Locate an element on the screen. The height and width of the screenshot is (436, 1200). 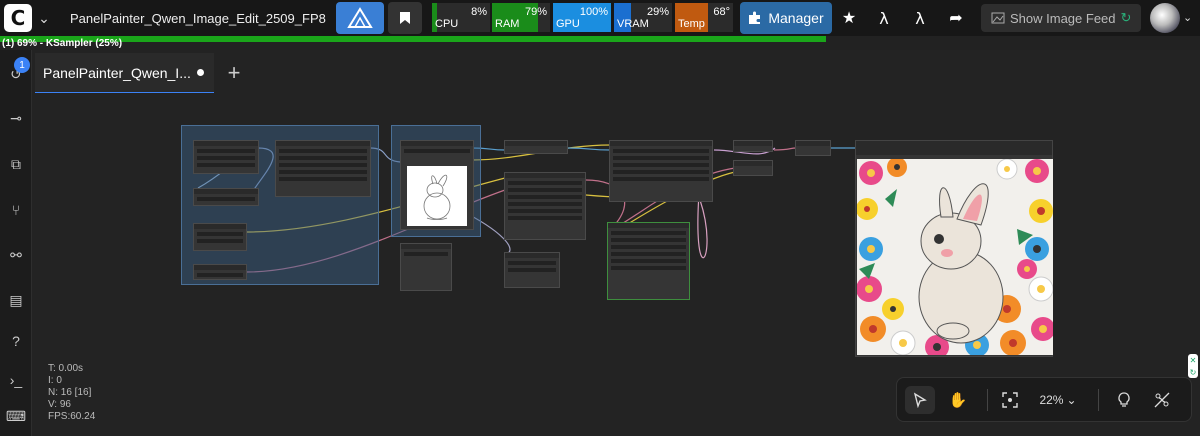
load-image-node is located at coordinates (437, 185).